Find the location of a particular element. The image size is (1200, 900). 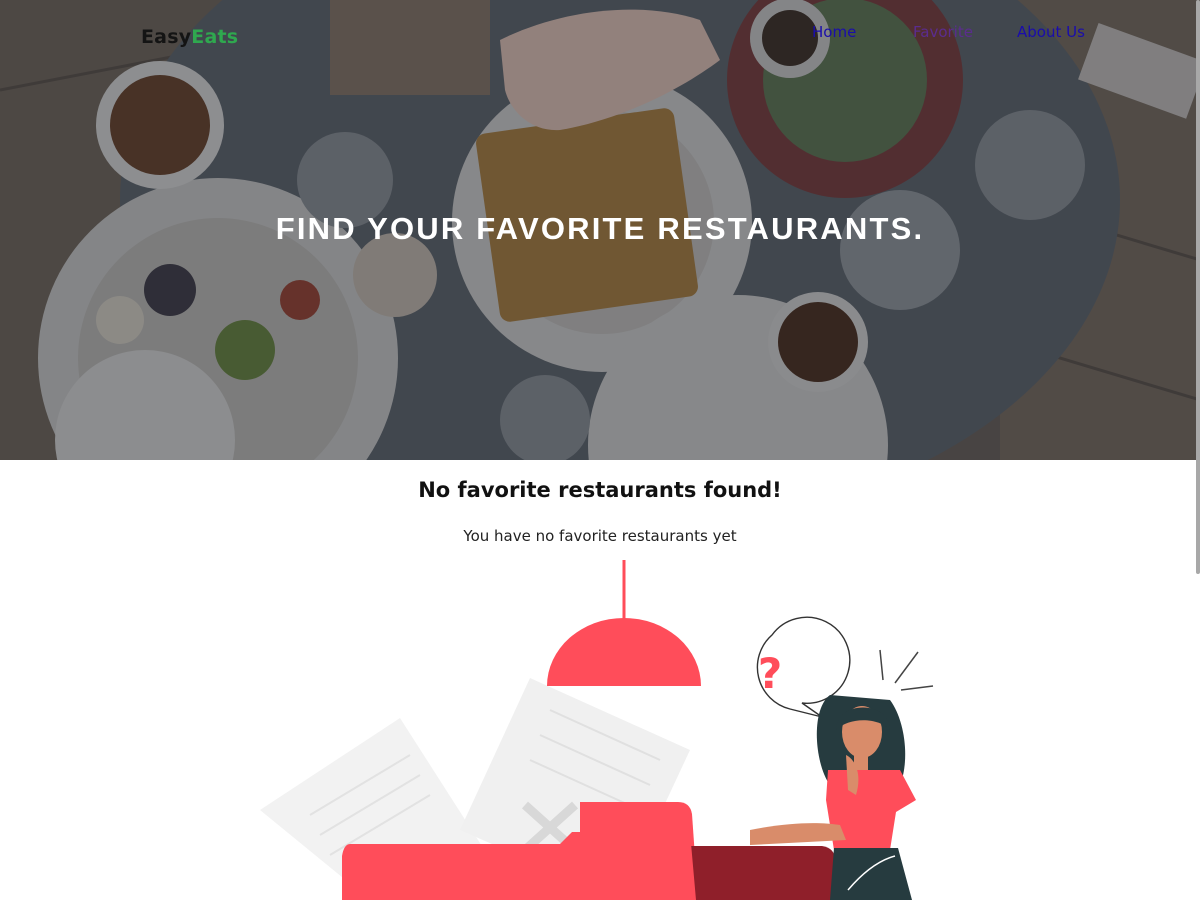

brand-name-eats: Eats is located at coordinates (215, 37).